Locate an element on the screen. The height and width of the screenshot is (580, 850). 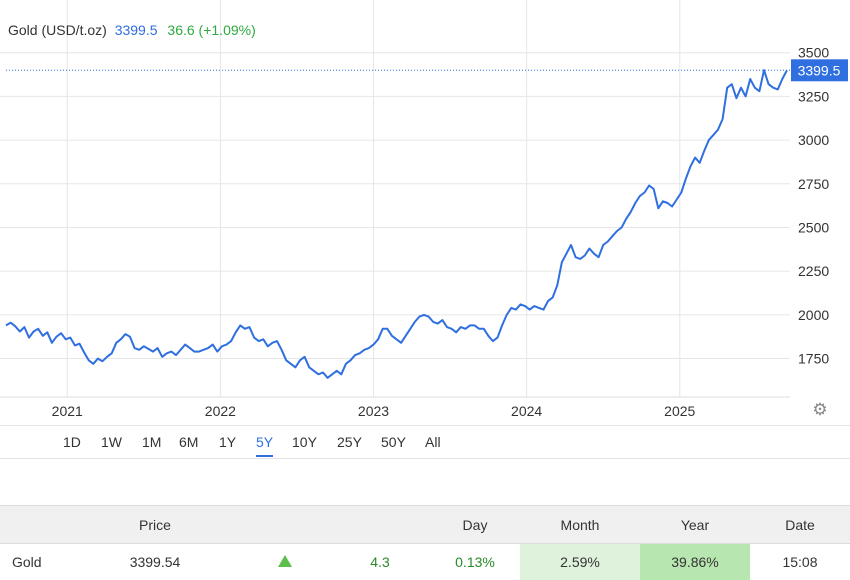
up-arrow-icon is located at coordinates (285, 560).